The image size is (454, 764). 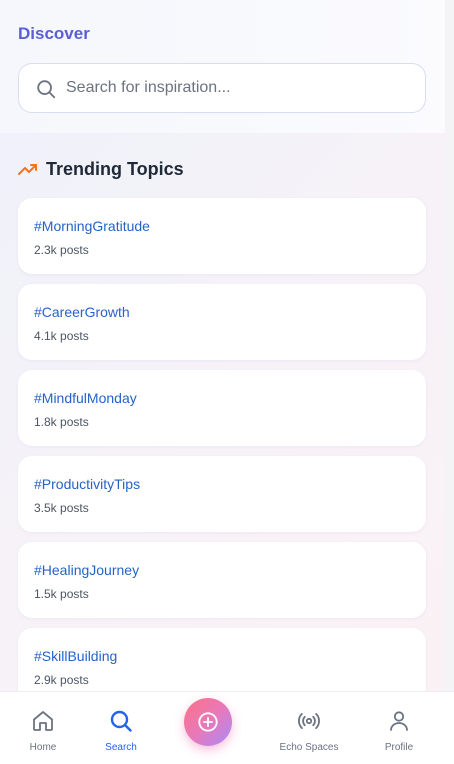 What do you see at coordinates (43, 721) in the screenshot?
I see `home-icon` at bounding box center [43, 721].